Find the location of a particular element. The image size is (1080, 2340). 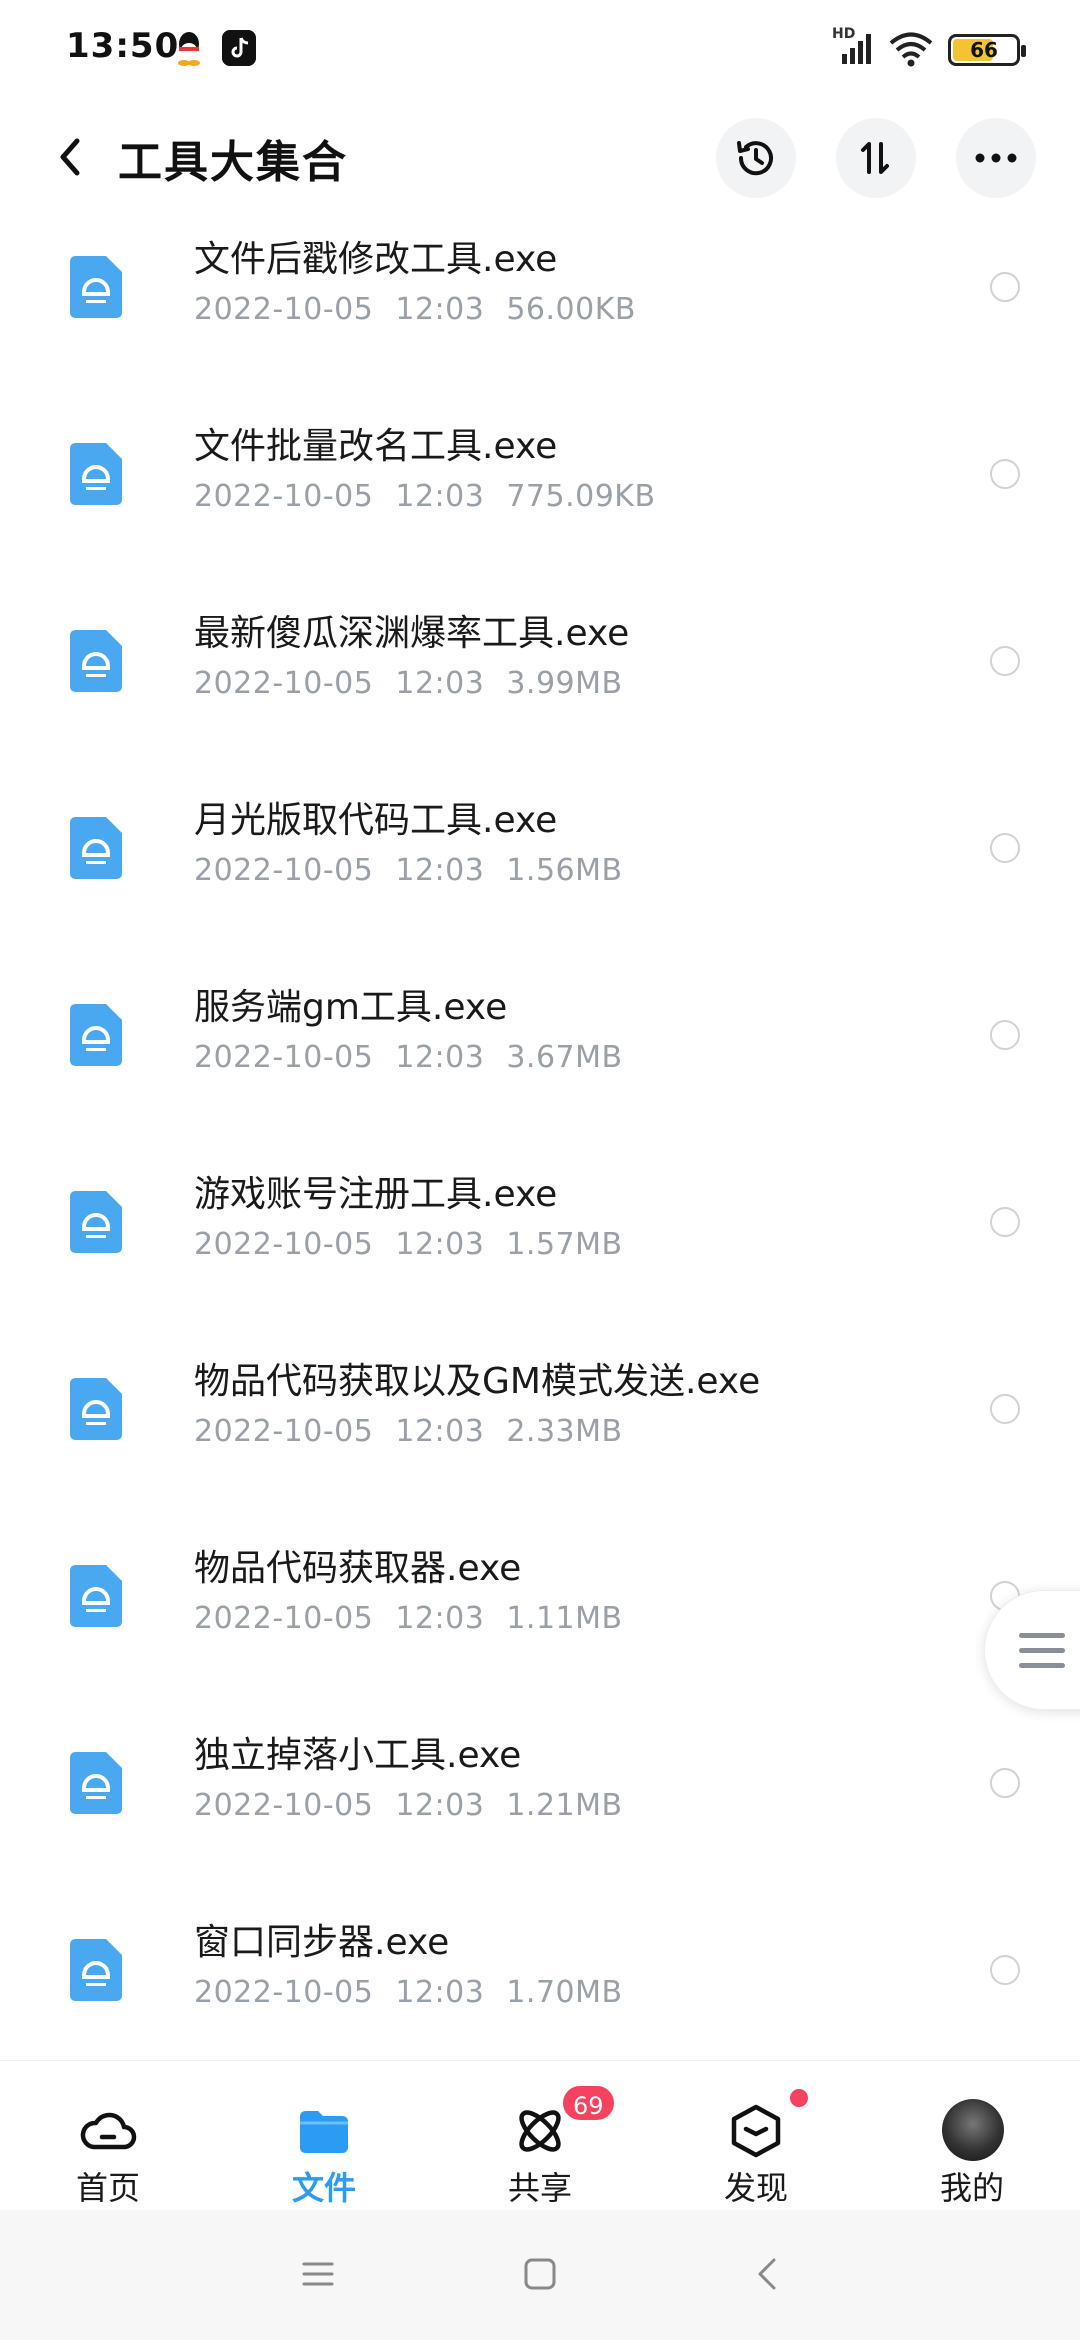

file-name: 最新傻瓜深渊爆率工具.exe is located at coordinates (412, 633).